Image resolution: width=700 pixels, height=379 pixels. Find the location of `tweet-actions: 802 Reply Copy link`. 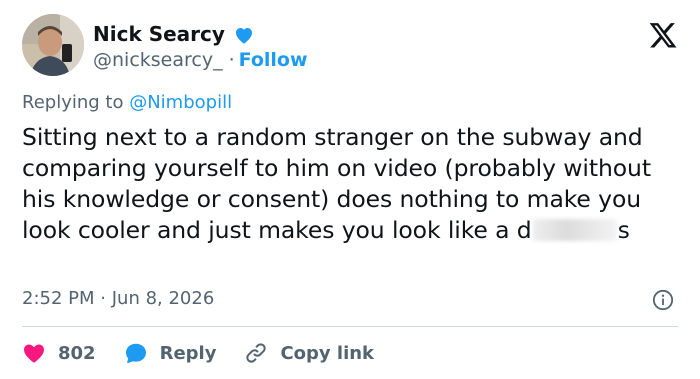

tweet-actions: 802 Reply Copy link is located at coordinates (198, 353).